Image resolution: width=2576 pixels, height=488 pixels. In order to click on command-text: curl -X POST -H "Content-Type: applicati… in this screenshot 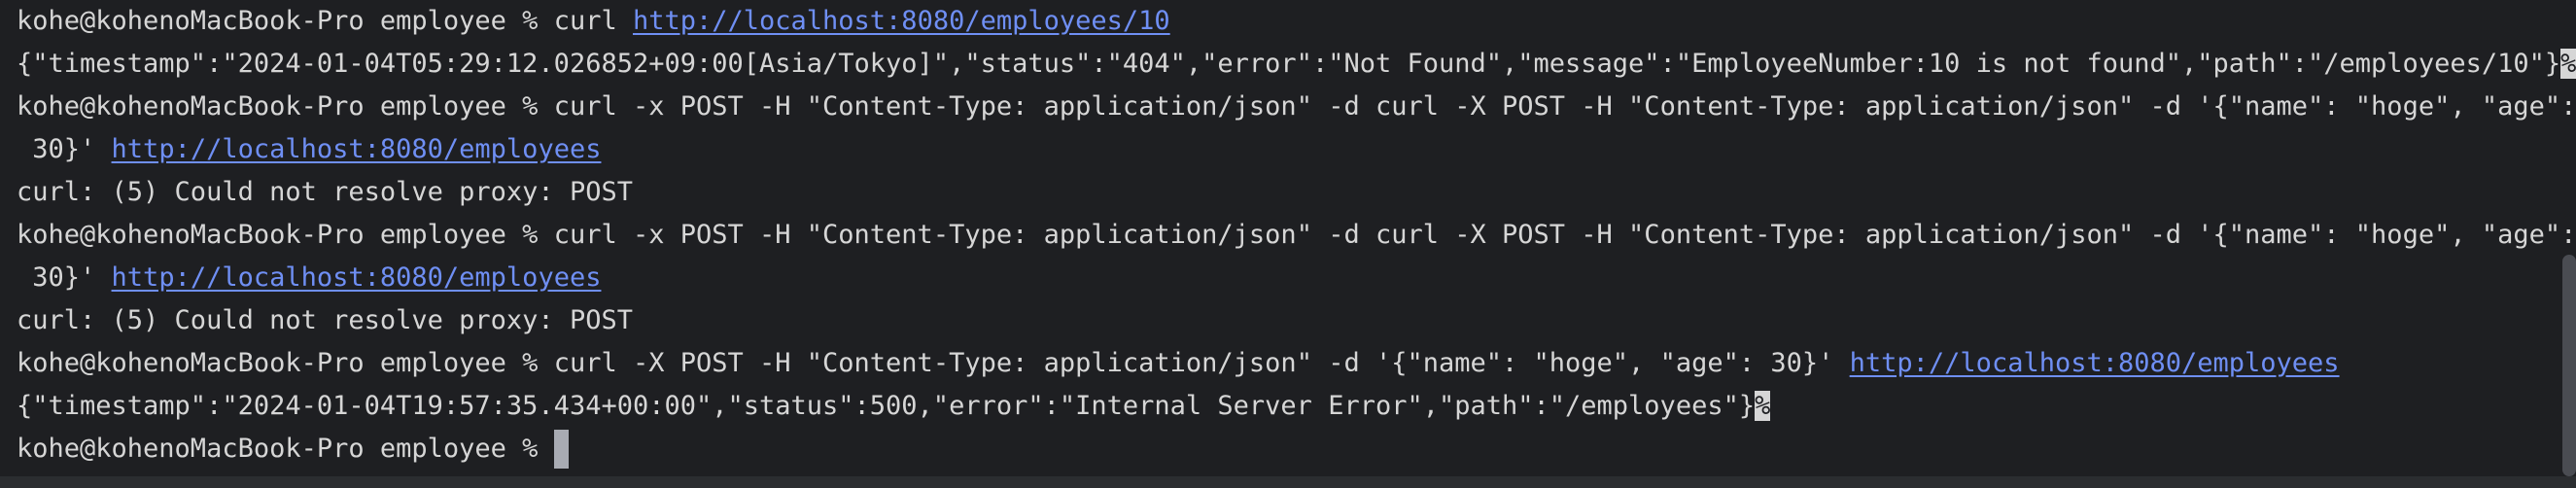, I will do `click(1202, 363)`.